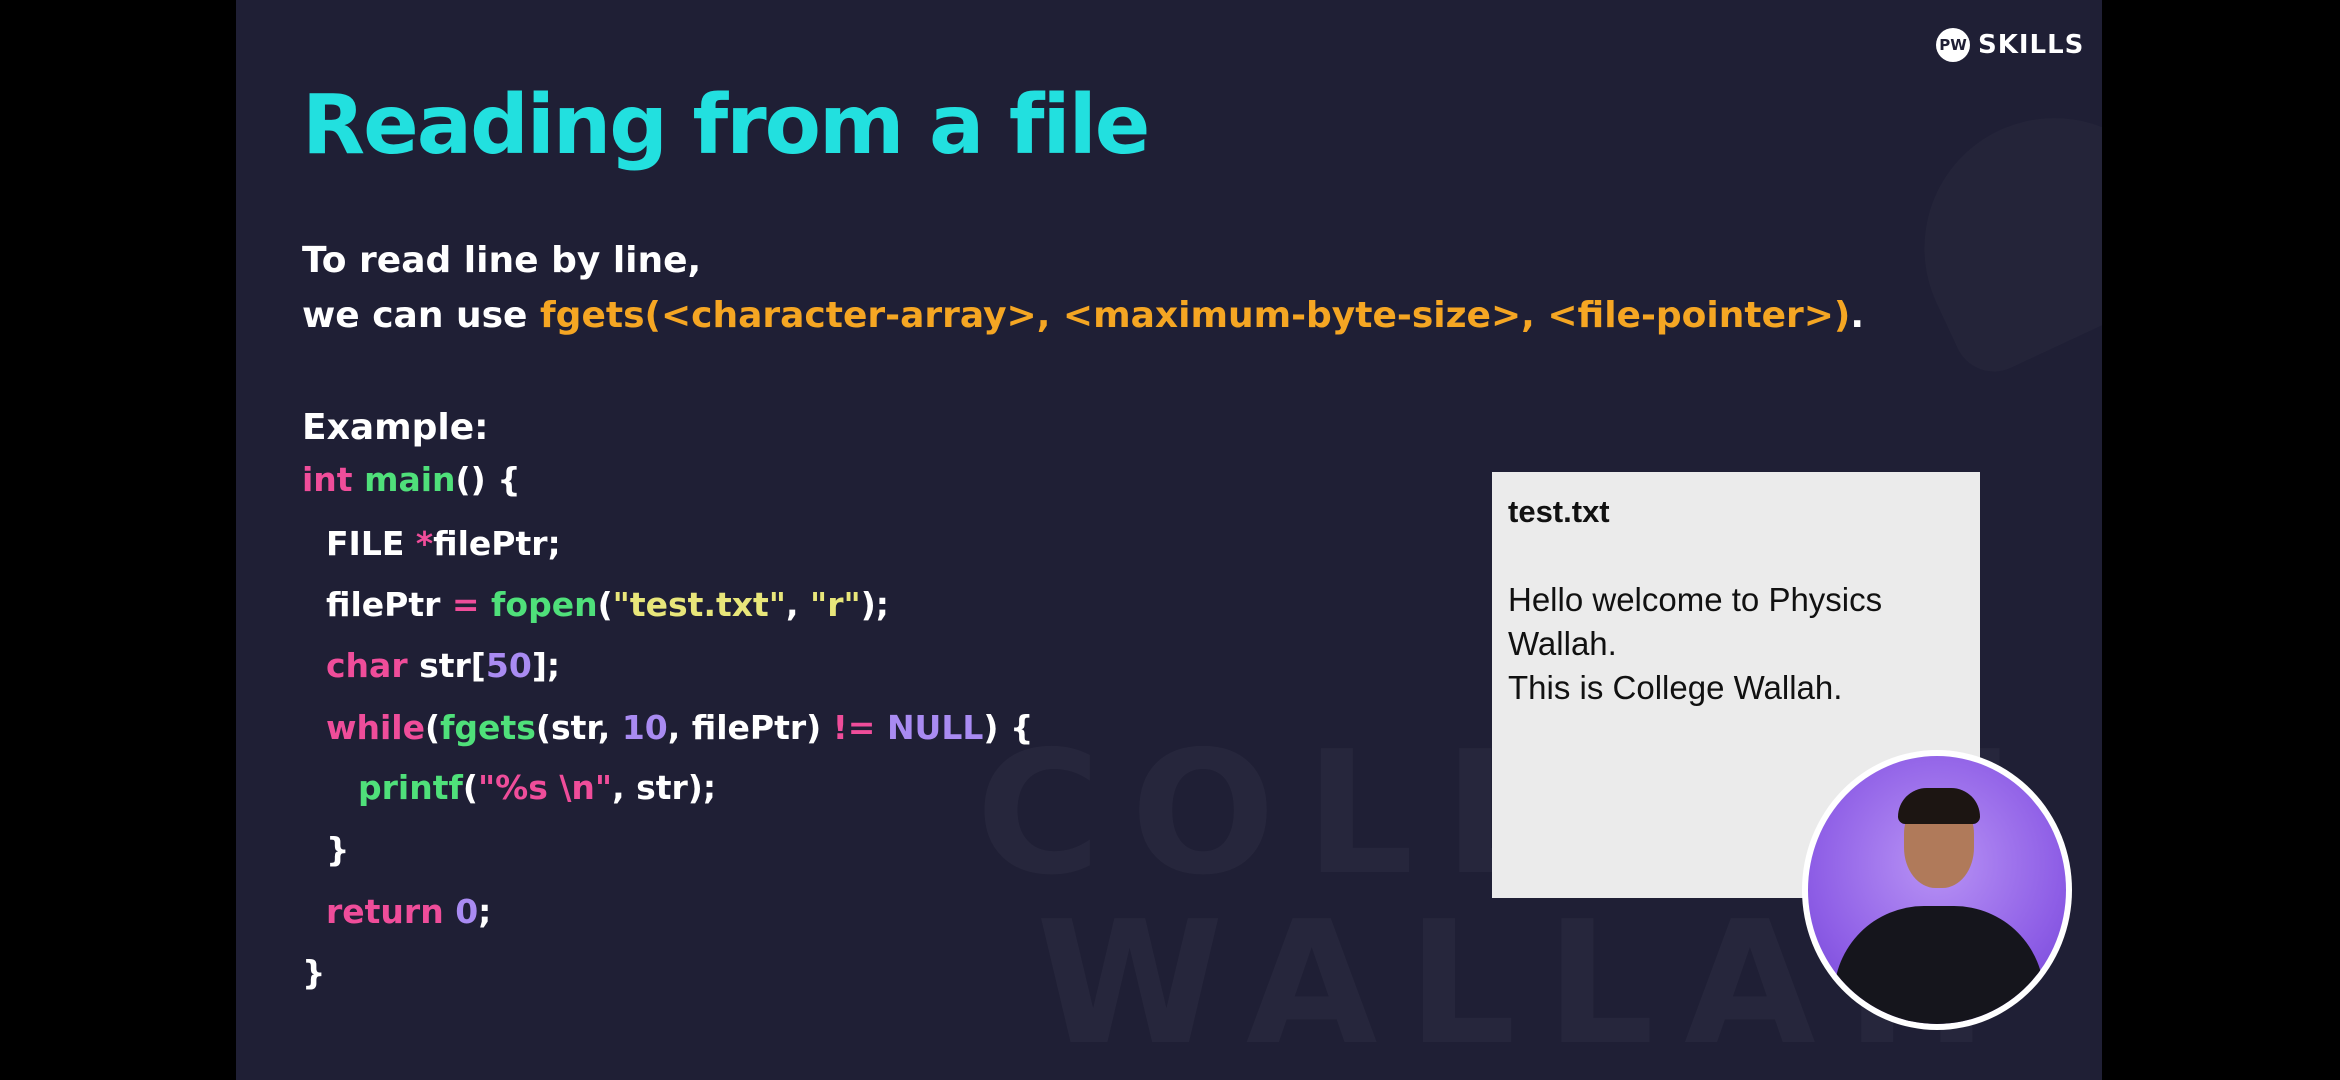 The width and height of the screenshot is (2340, 1080). I want to click on code-line: char str[50];, so click(443, 665).